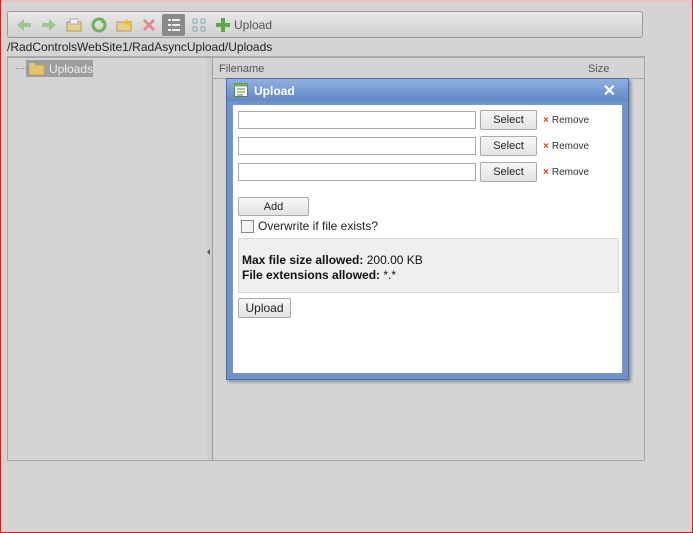  What do you see at coordinates (241, 90) in the screenshot?
I see `upload-window-icon` at bounding box center [241, 90].